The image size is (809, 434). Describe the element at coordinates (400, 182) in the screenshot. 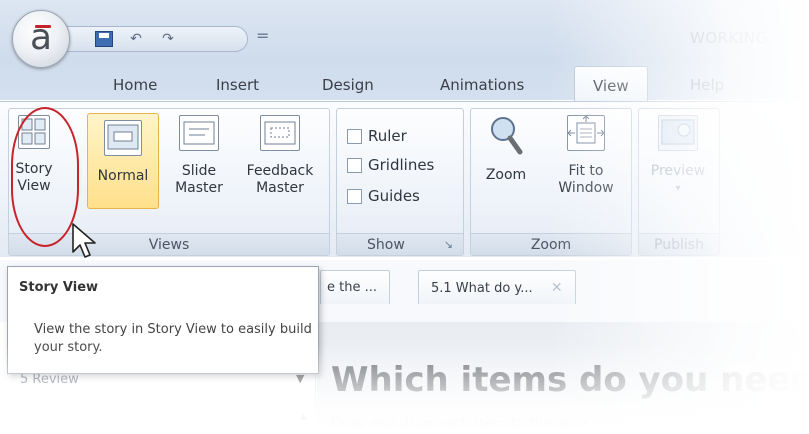

I see `show-group: Ruler Gridlines Guides Show ↘` at that location.